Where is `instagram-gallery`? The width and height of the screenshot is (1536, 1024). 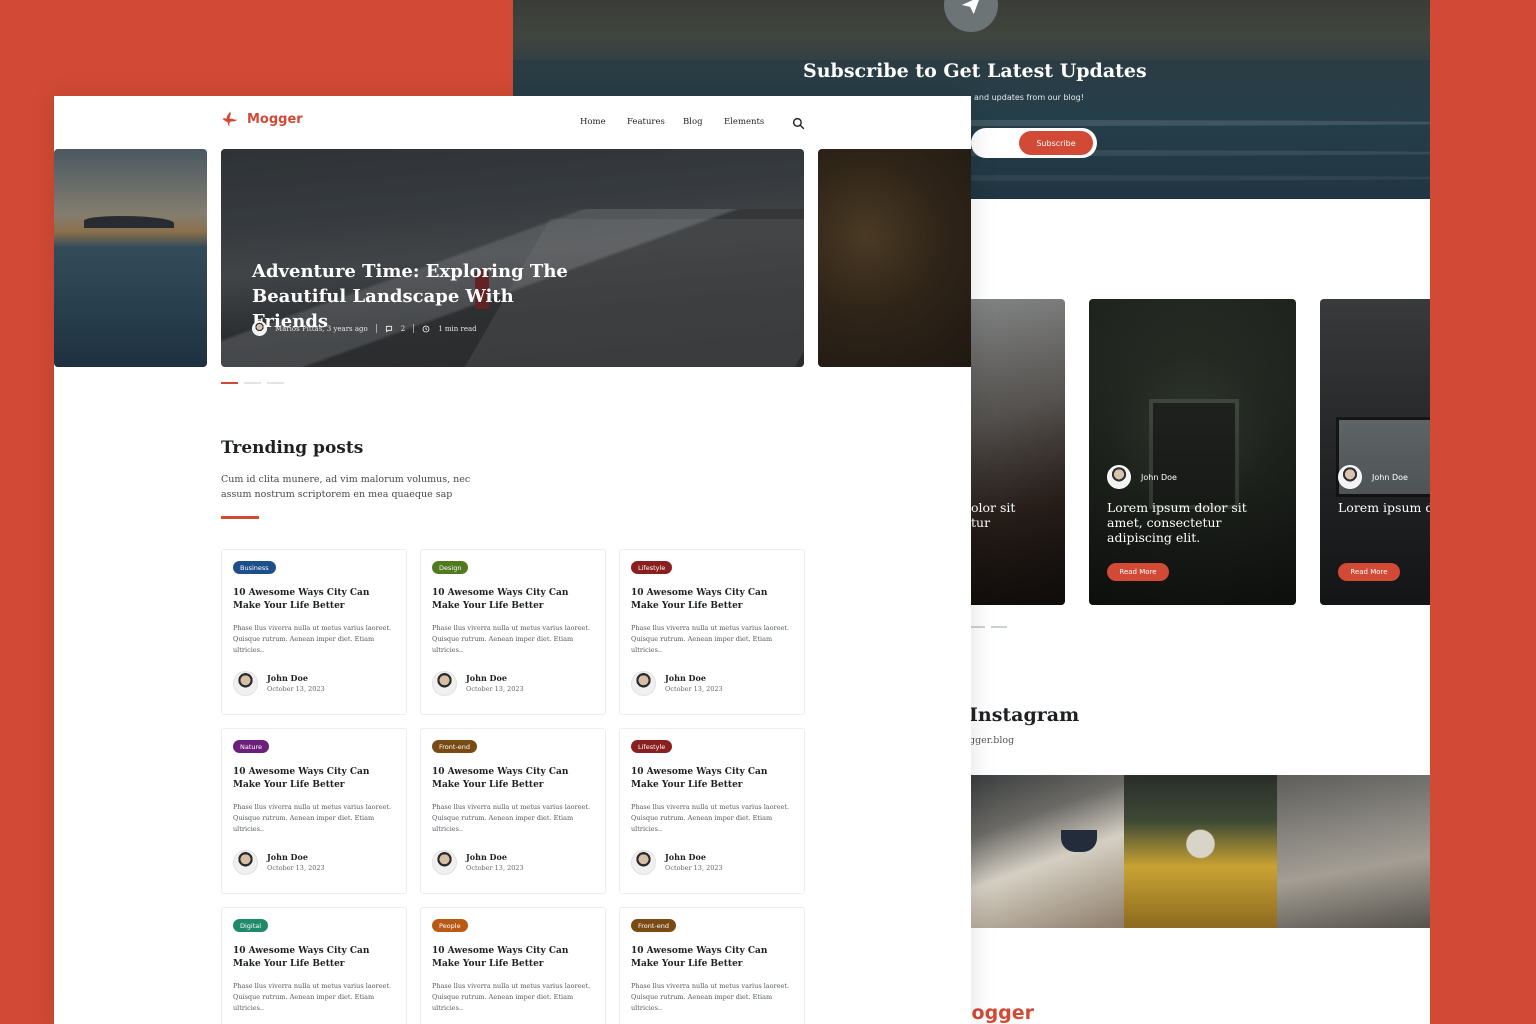 instagram-gallery is located at coordinates (1171, 851).